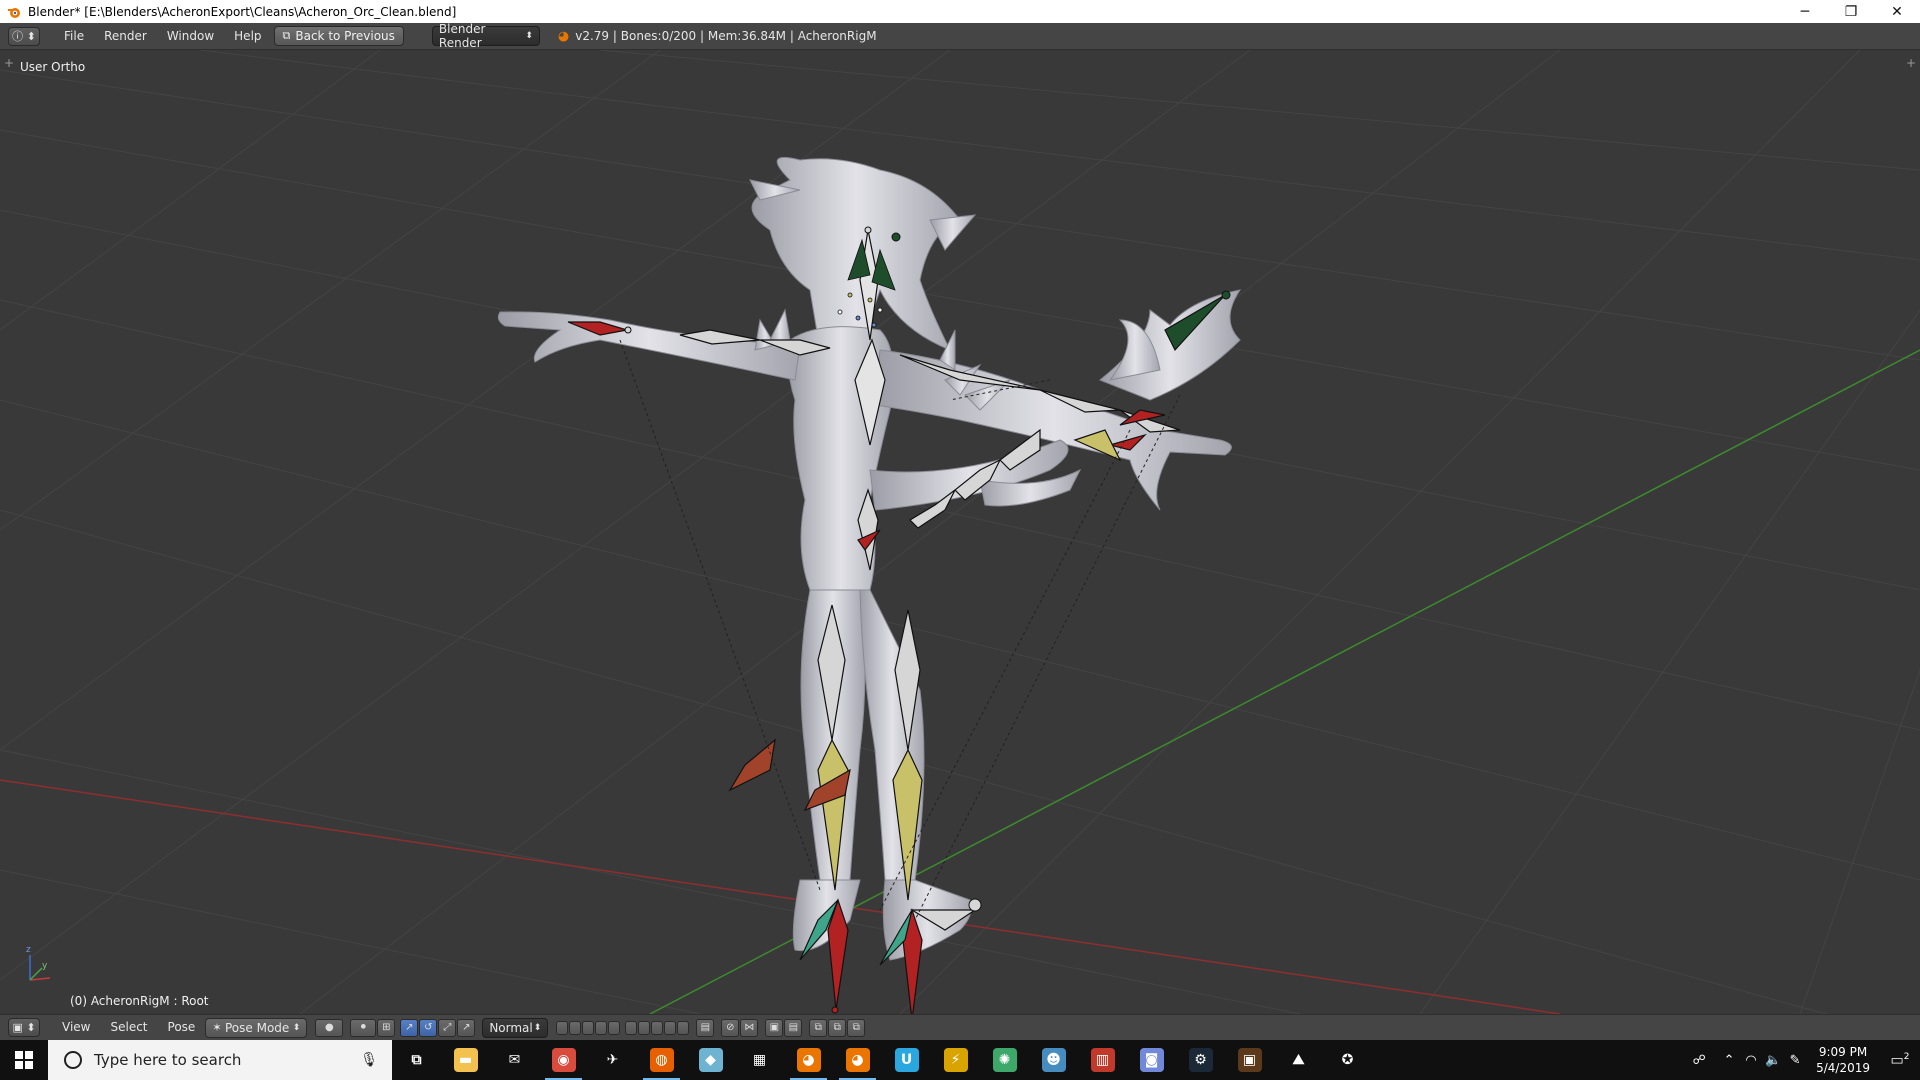  I want to click on photos-icon: ⛰, so click(1298, 1060).